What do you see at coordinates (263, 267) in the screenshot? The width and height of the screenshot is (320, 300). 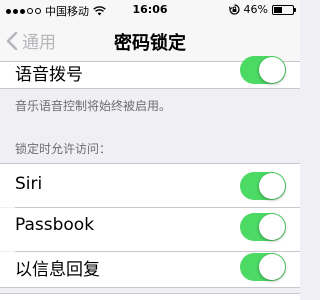 I see `reply-with-message-toggle` at bounding box center [263, 267].